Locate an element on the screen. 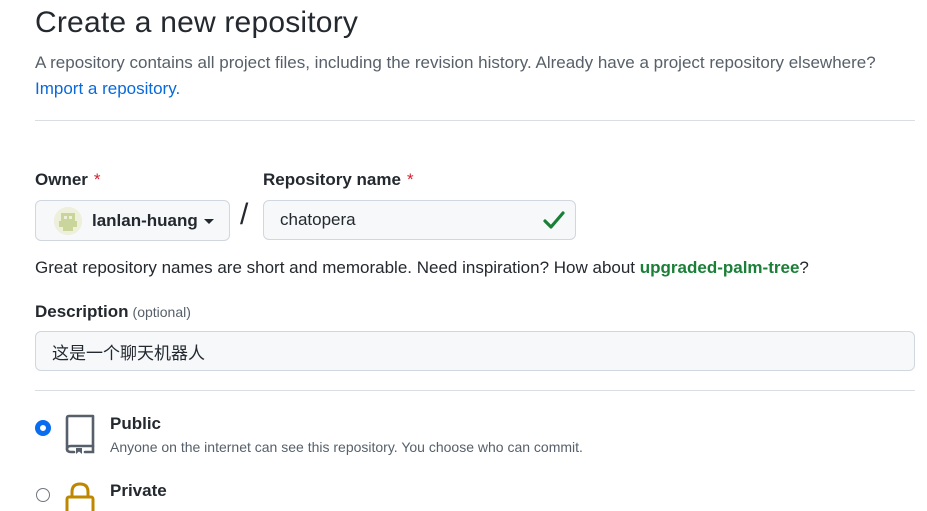 This screenshot has width=927, height=511. owner-name: lanlan-huang is located at coordinates (145, 220).